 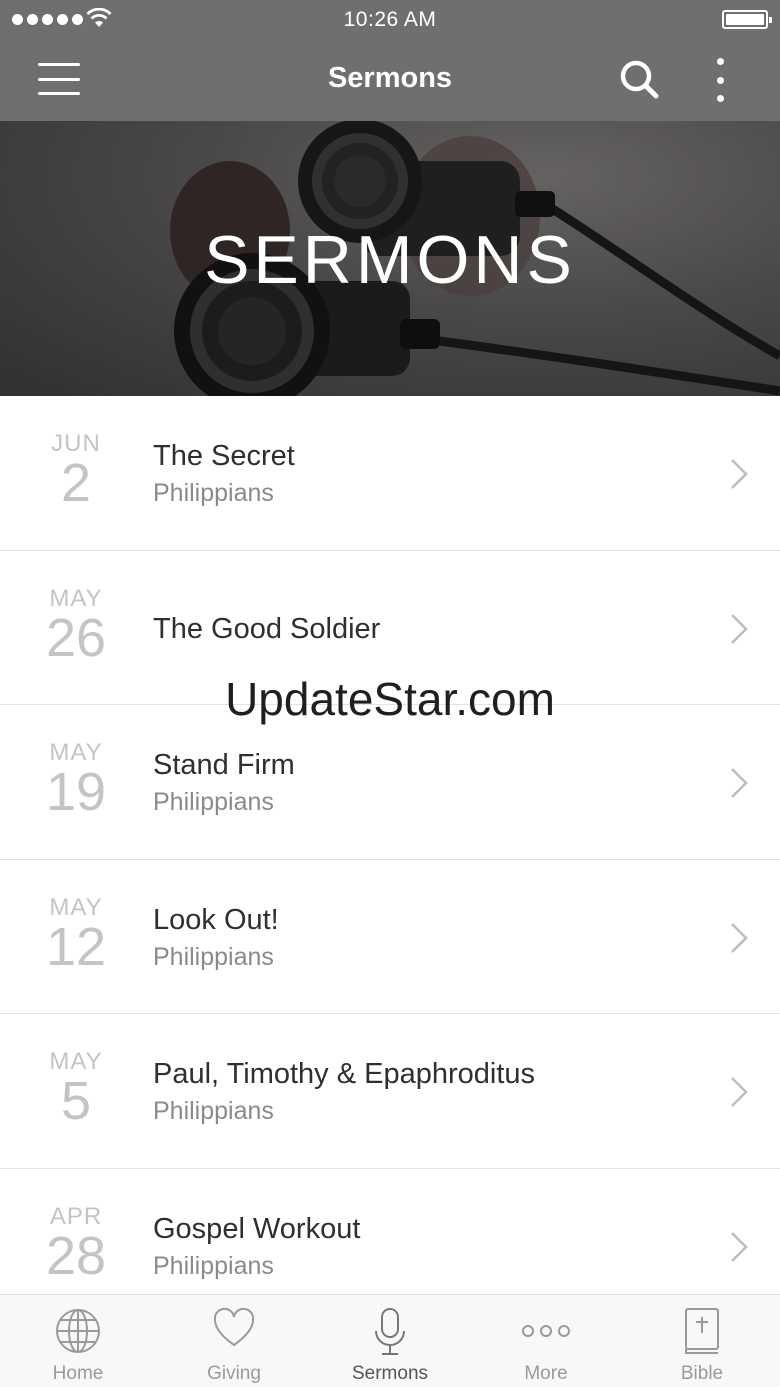 I want to click on tab-giving: Giving, so click(x=234, y=1341).